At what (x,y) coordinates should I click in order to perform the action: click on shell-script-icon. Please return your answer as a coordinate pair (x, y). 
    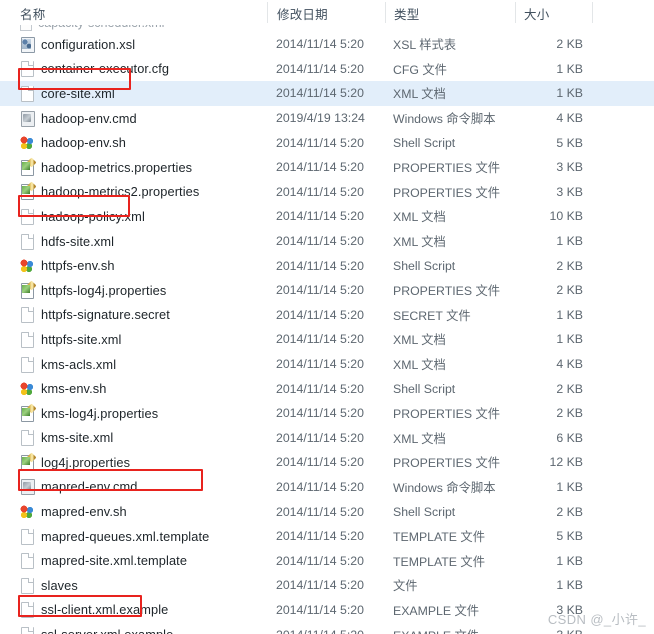
    Looking at the image, I should click on (27, 388).